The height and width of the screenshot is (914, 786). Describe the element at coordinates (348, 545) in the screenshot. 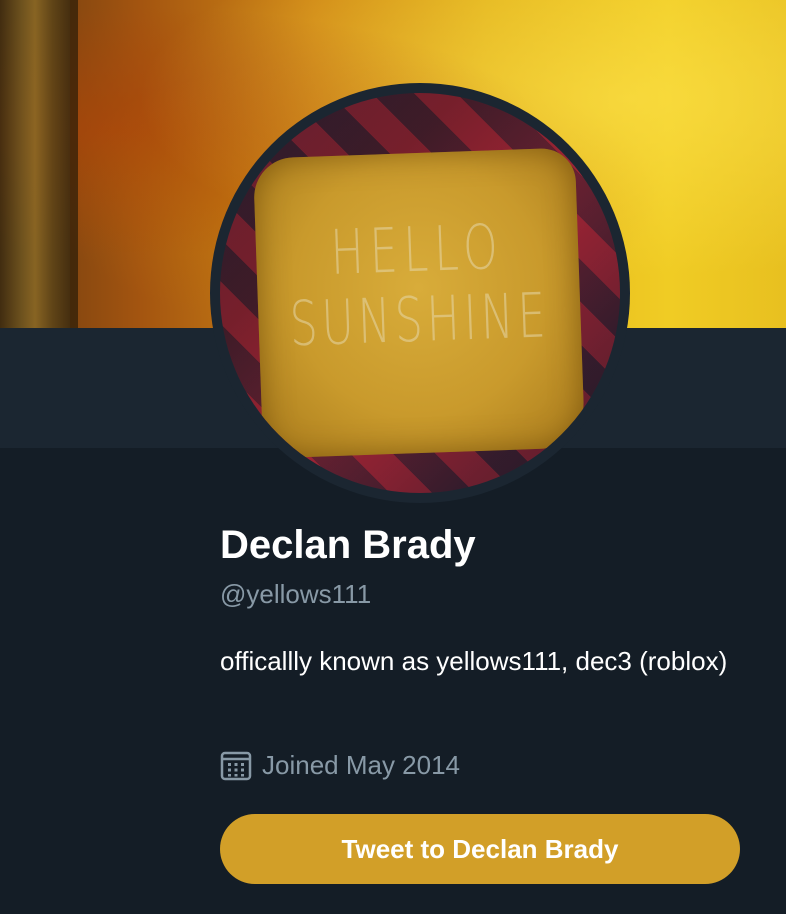

I see `display-name: Declan Brady` at that location.